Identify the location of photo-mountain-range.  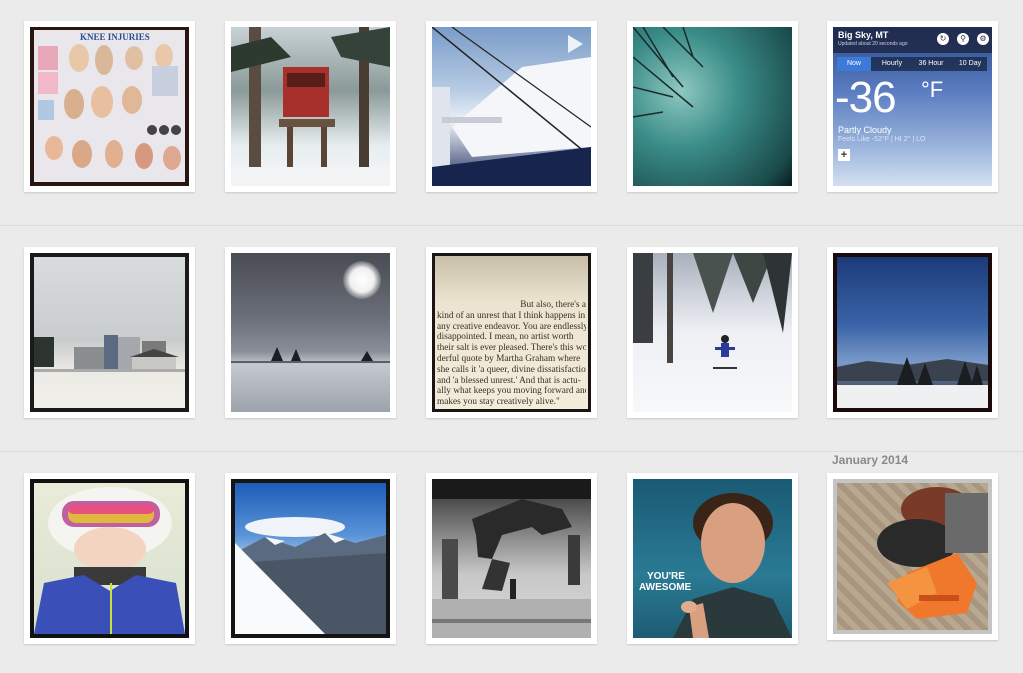
(310, 558).